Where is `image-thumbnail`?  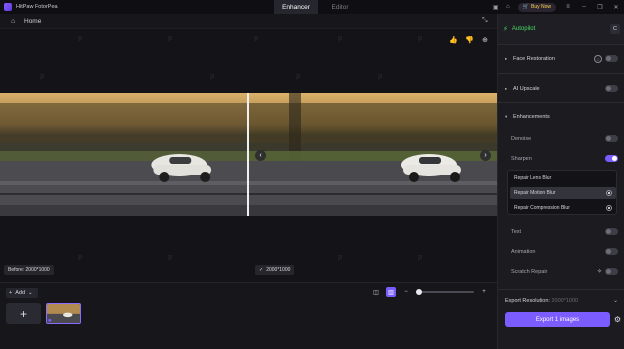
image-thumbnail is located at coordinates (63, 313).